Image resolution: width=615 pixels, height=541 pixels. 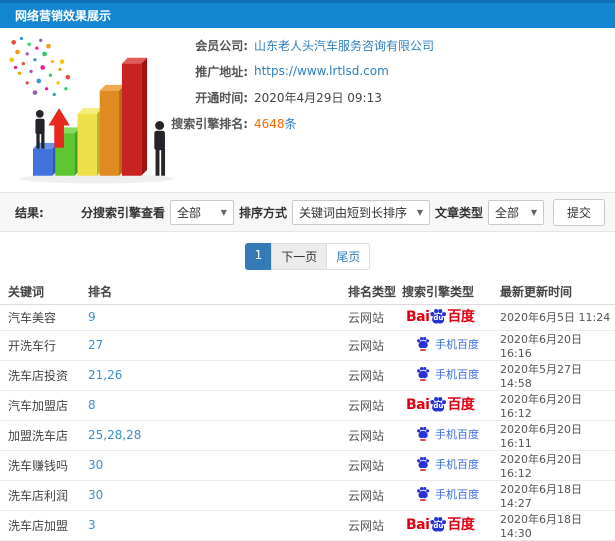 I want to click on rank-count-value: 4648条, so click(x=275, y=123).